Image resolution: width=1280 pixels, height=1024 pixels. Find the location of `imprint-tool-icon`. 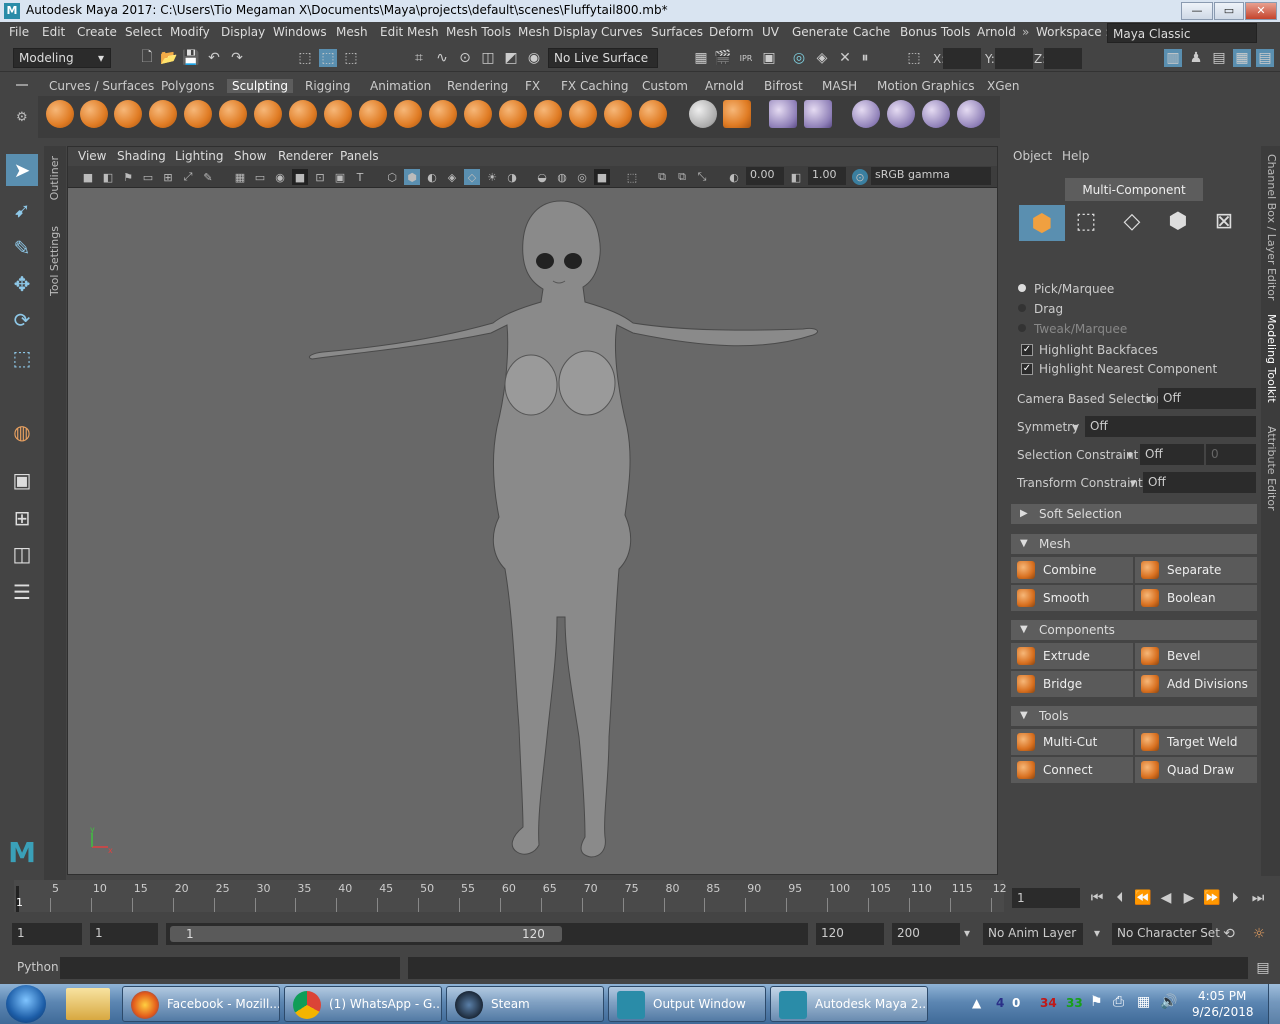

imprint-tool-icon is located at coordinates (373, 114).